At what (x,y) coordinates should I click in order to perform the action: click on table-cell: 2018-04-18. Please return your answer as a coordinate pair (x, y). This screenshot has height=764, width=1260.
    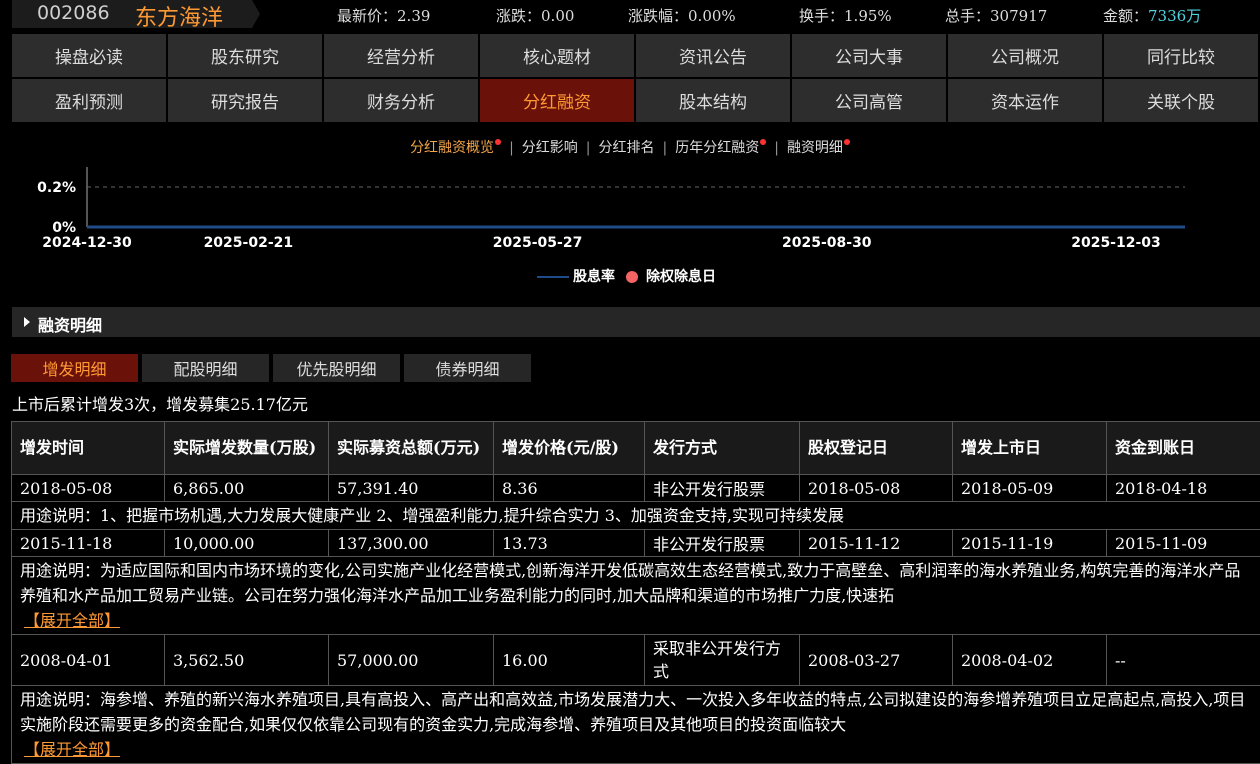
    Looking at the image, I should click on (1183, 488).